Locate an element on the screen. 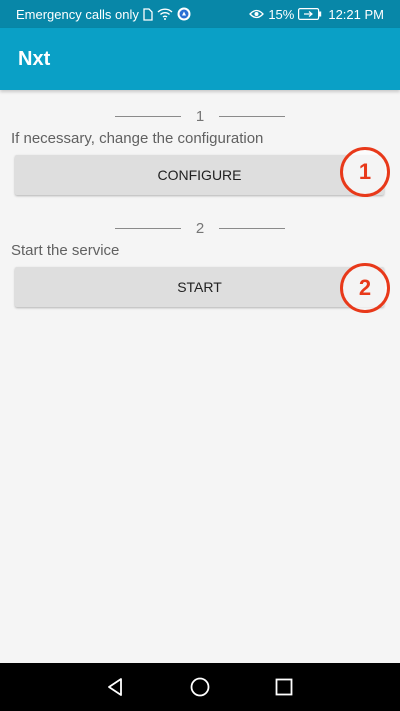  step-2-header: 2 is located at coordinates (200, 228).